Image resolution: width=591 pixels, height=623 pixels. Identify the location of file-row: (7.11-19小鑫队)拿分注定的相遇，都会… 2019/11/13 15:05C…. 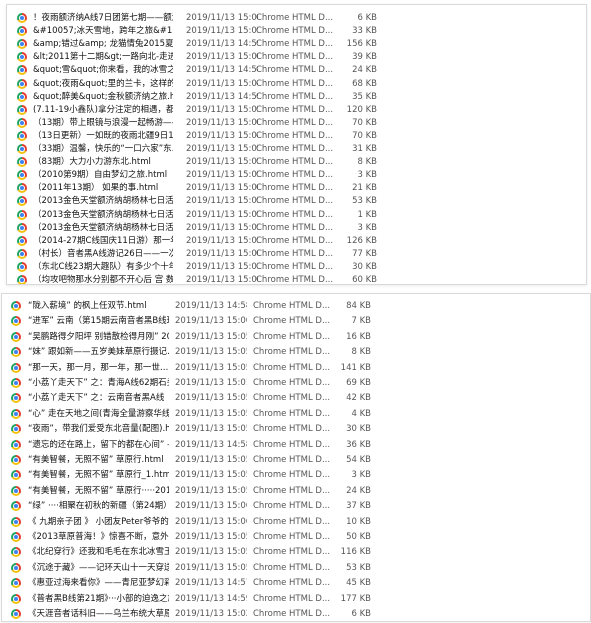
(296, 110).